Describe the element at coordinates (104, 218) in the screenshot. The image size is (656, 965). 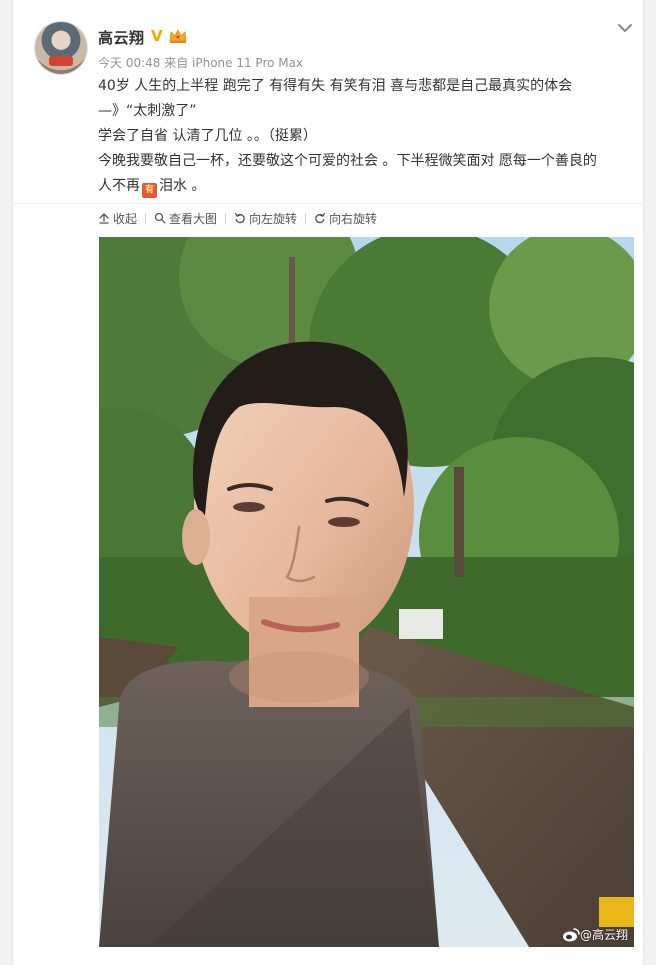
I see `collapse-icon` at that location.